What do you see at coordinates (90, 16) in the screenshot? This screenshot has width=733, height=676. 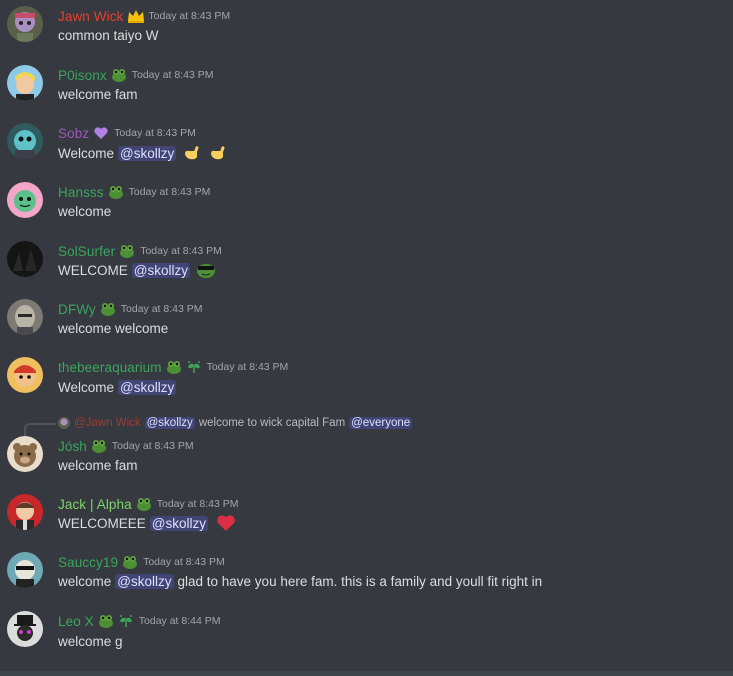 I see `author-name: Jawn Wick` at bounding box center [90, 16].